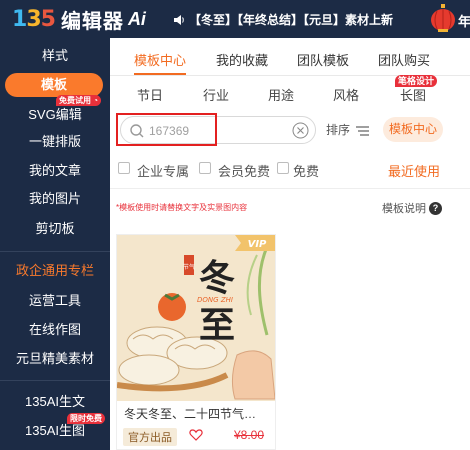 This screenshot has width=470, height=450. I want to click on tab-template-center: 模板中心, so click(160, 59).